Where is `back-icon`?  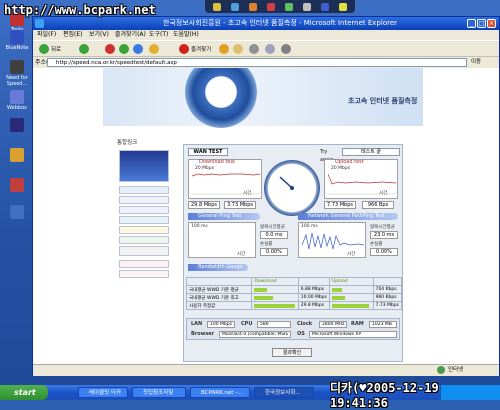
back-icon is located at coordinates (44, 49).